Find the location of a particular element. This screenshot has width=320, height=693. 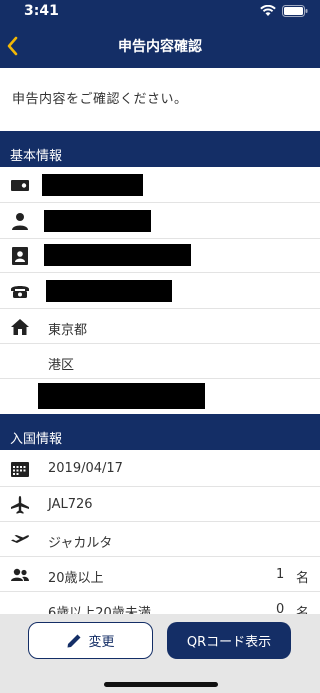

row-adults: 20歳以上 1 名 is located at coordinates (160, 574).